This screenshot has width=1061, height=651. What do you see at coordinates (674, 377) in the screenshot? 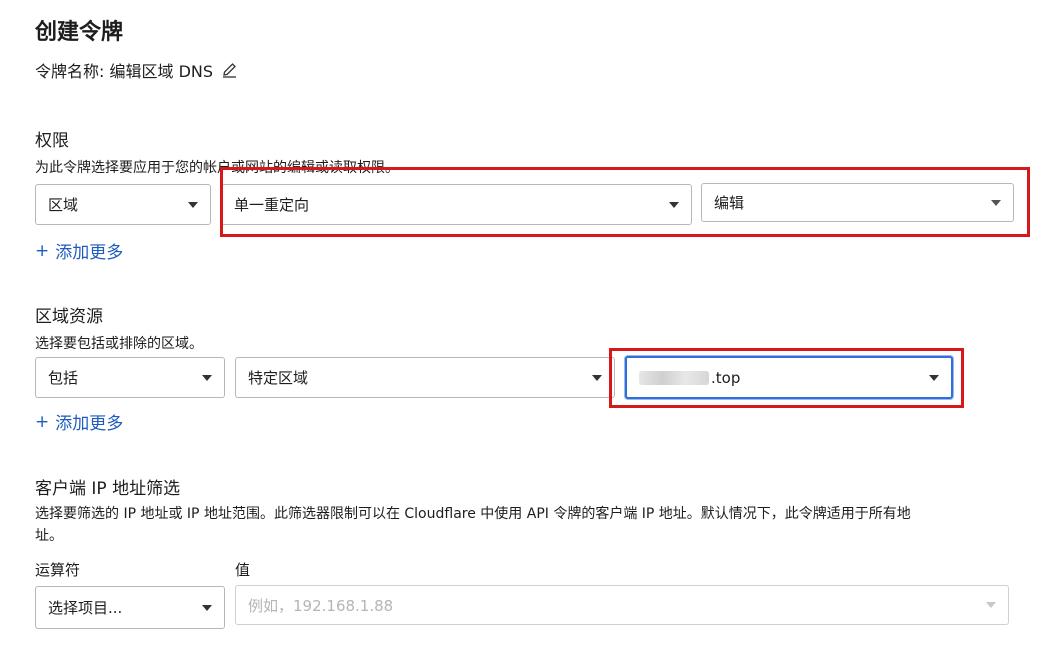
I see `redacted-domain` at bounding box center [674, 377].